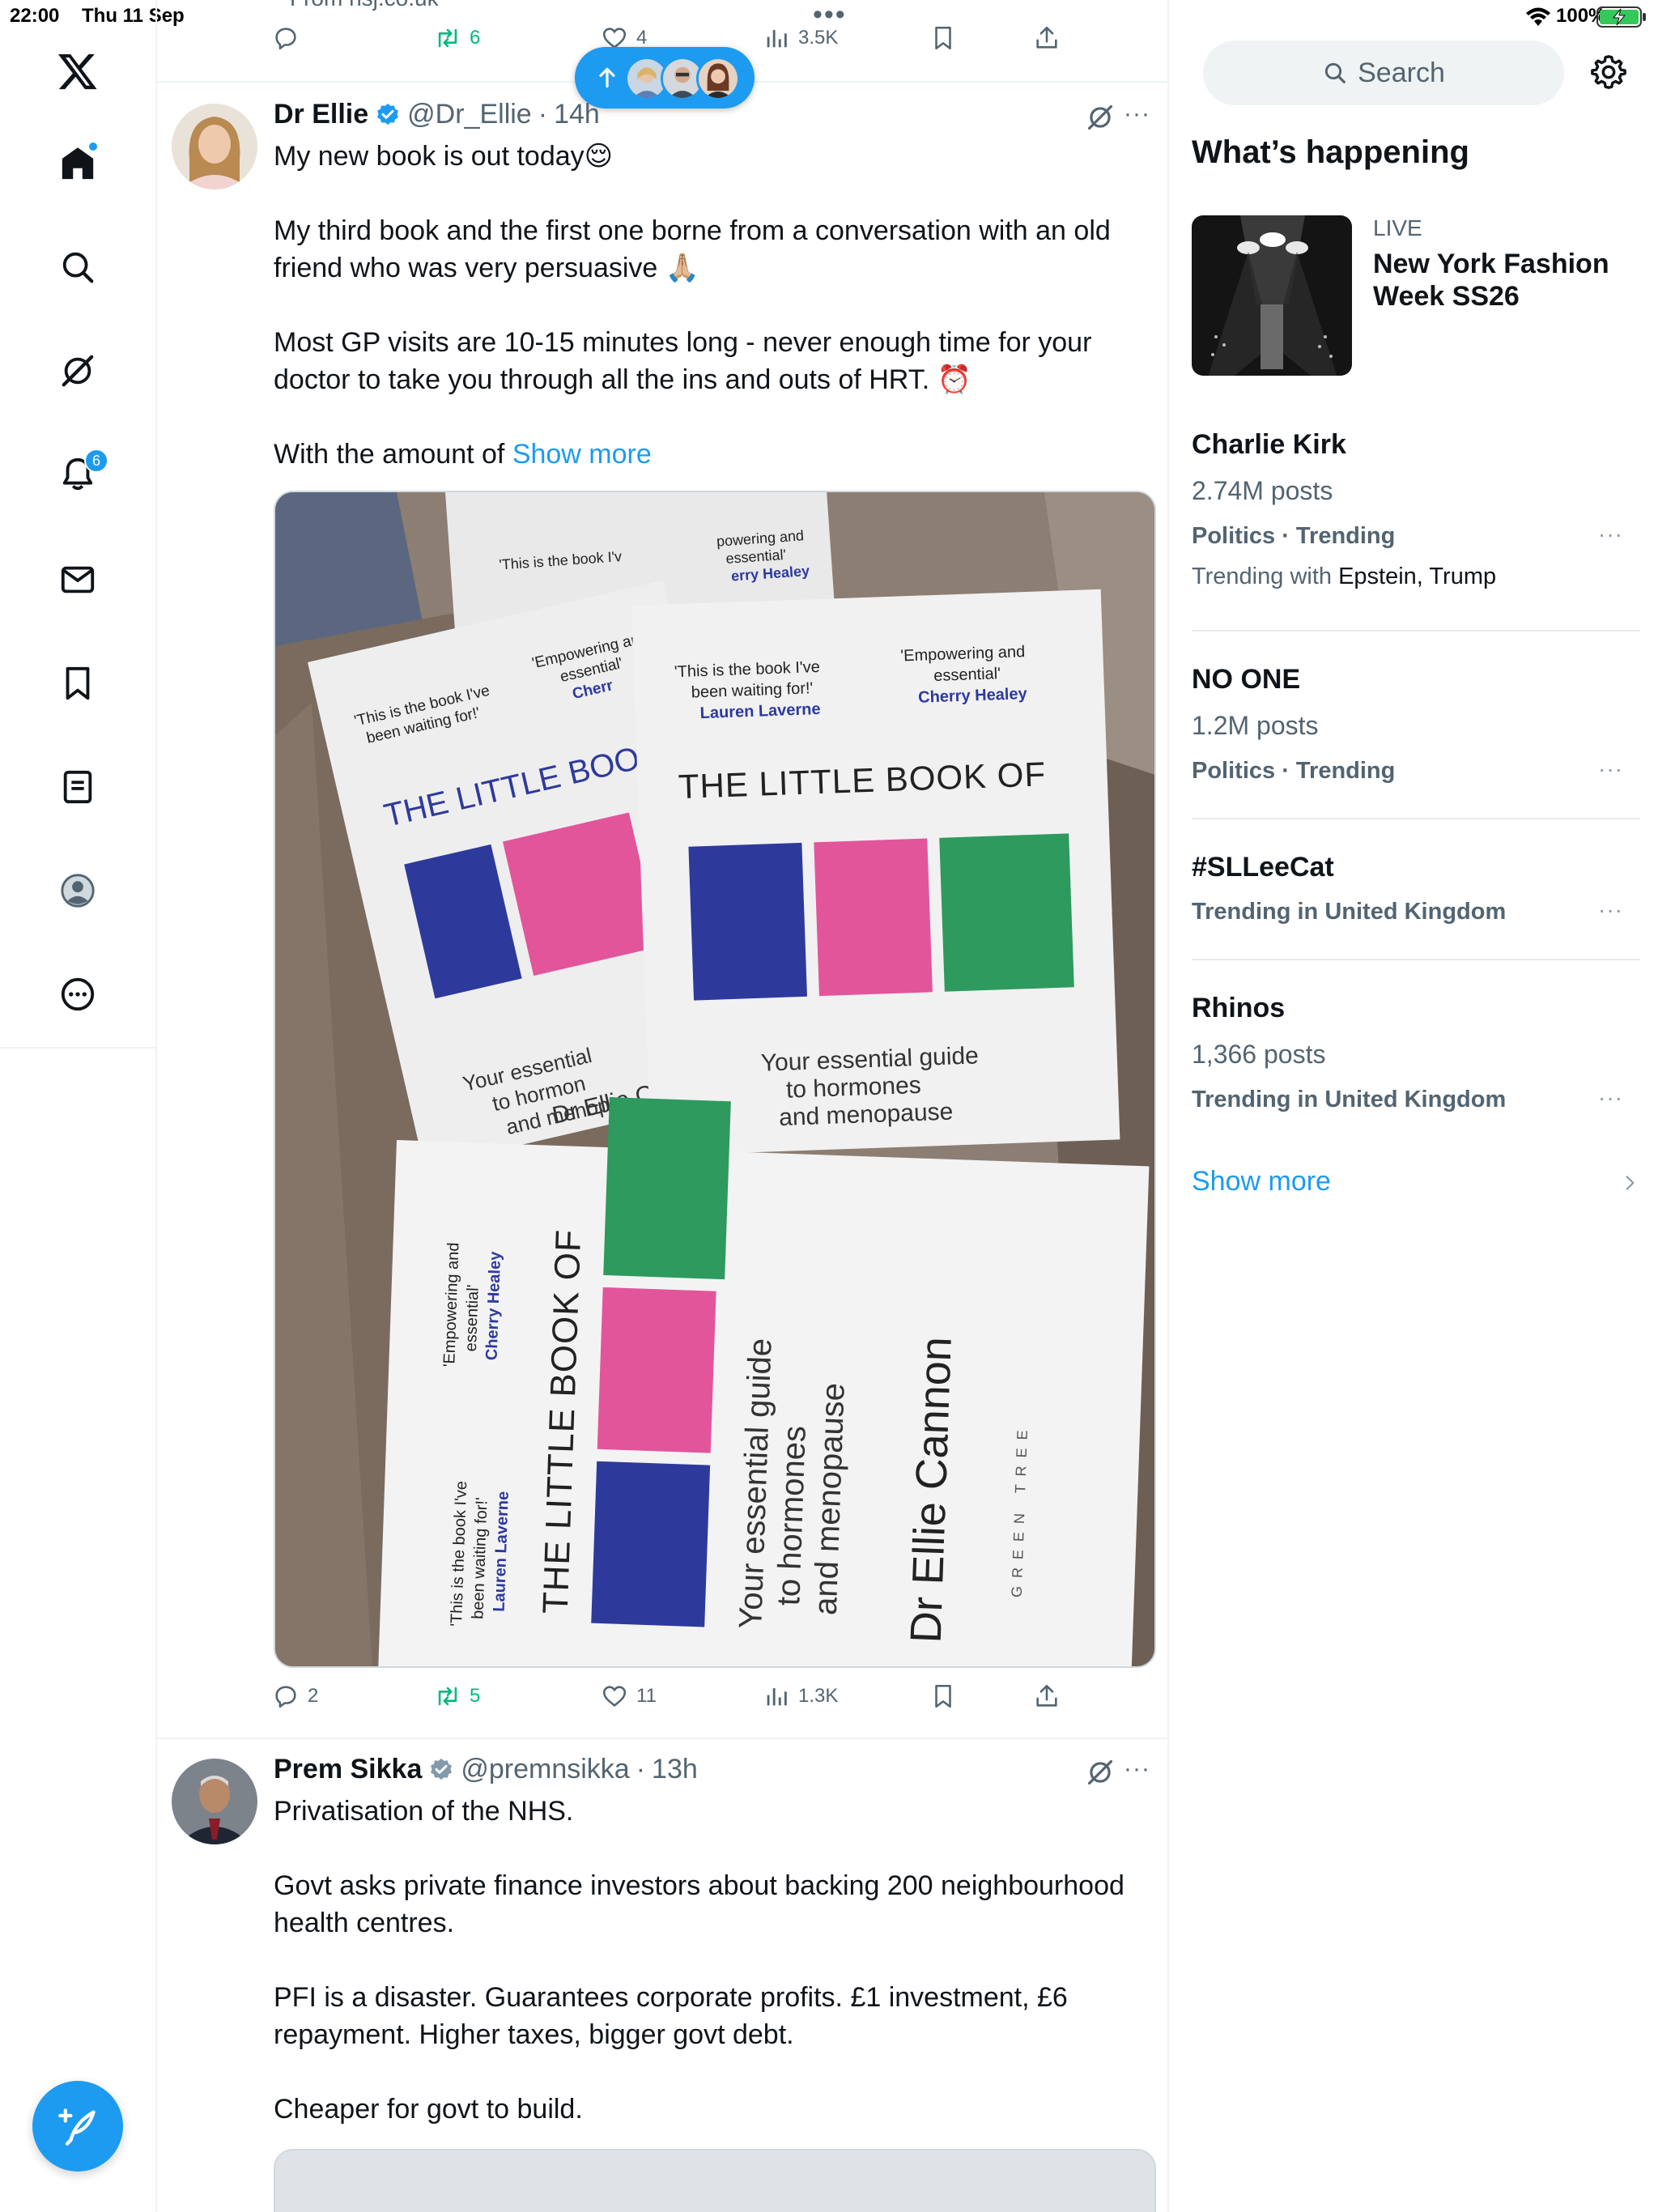 The width and height of the screenshot is (1658, 2212). What do you see at coordinates (444, 157) in the screenshot?
I see `post-paragraph: My new book is out today😌` at bounding box center [444, 157].